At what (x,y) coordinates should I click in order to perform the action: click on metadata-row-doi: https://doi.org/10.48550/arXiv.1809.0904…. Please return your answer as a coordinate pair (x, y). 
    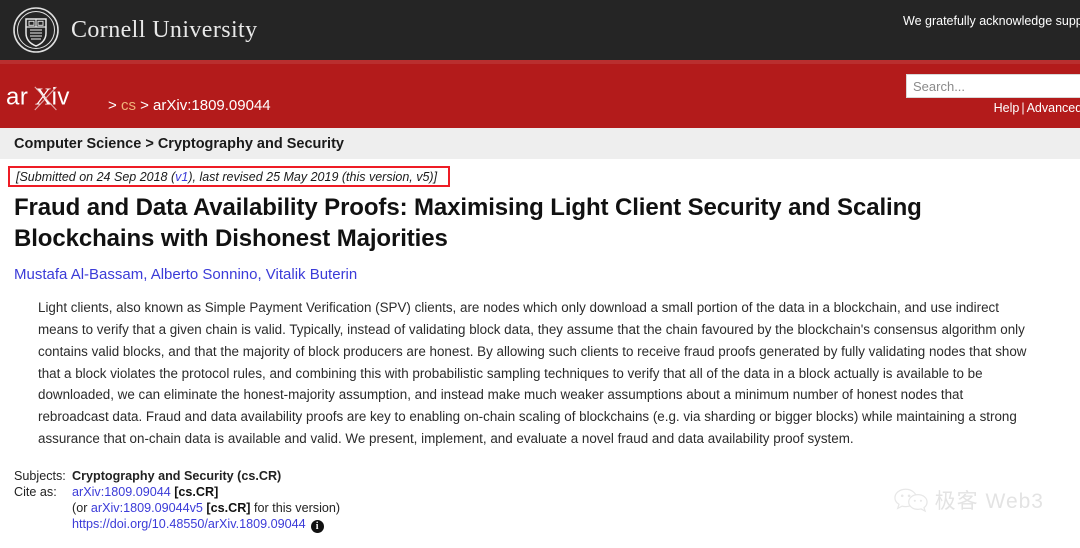
    Looking at the image, I should click on (576, 525).